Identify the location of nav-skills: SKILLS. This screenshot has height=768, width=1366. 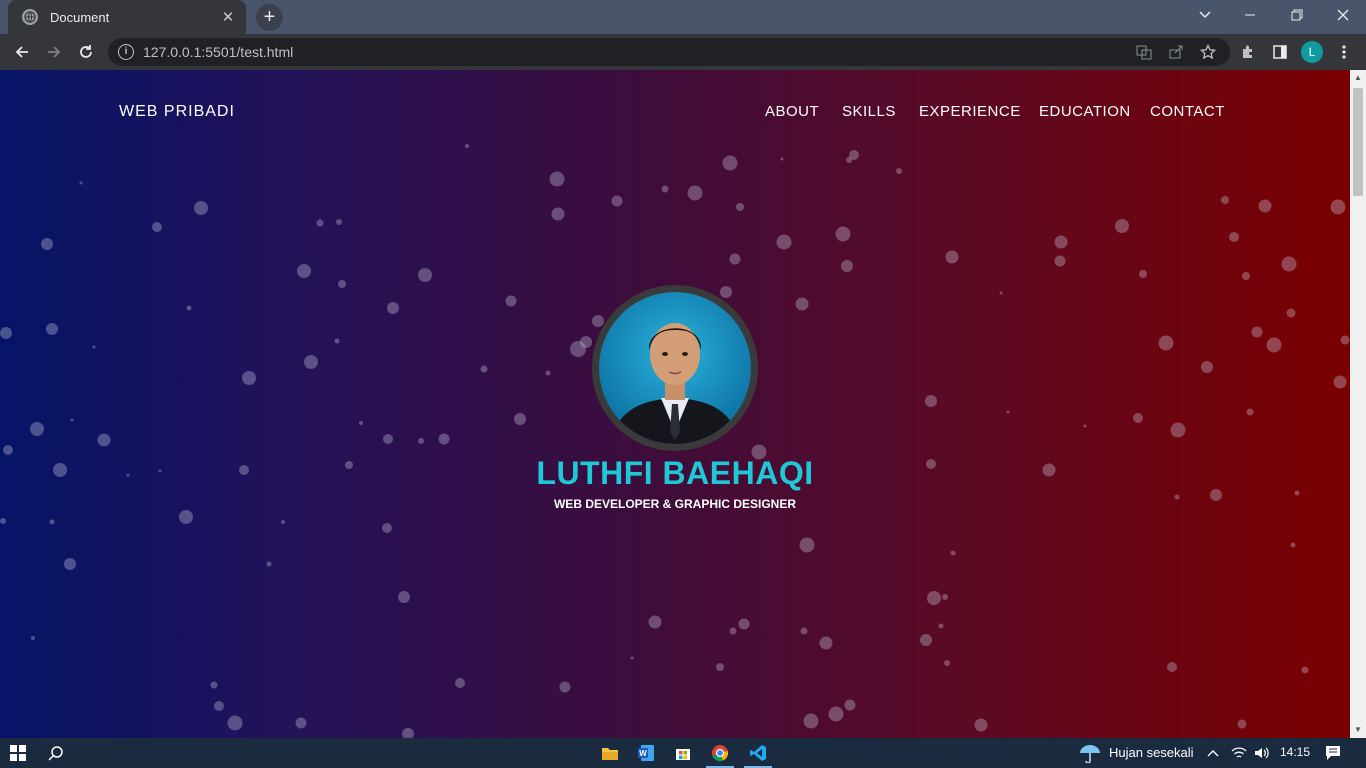
(869, 111).